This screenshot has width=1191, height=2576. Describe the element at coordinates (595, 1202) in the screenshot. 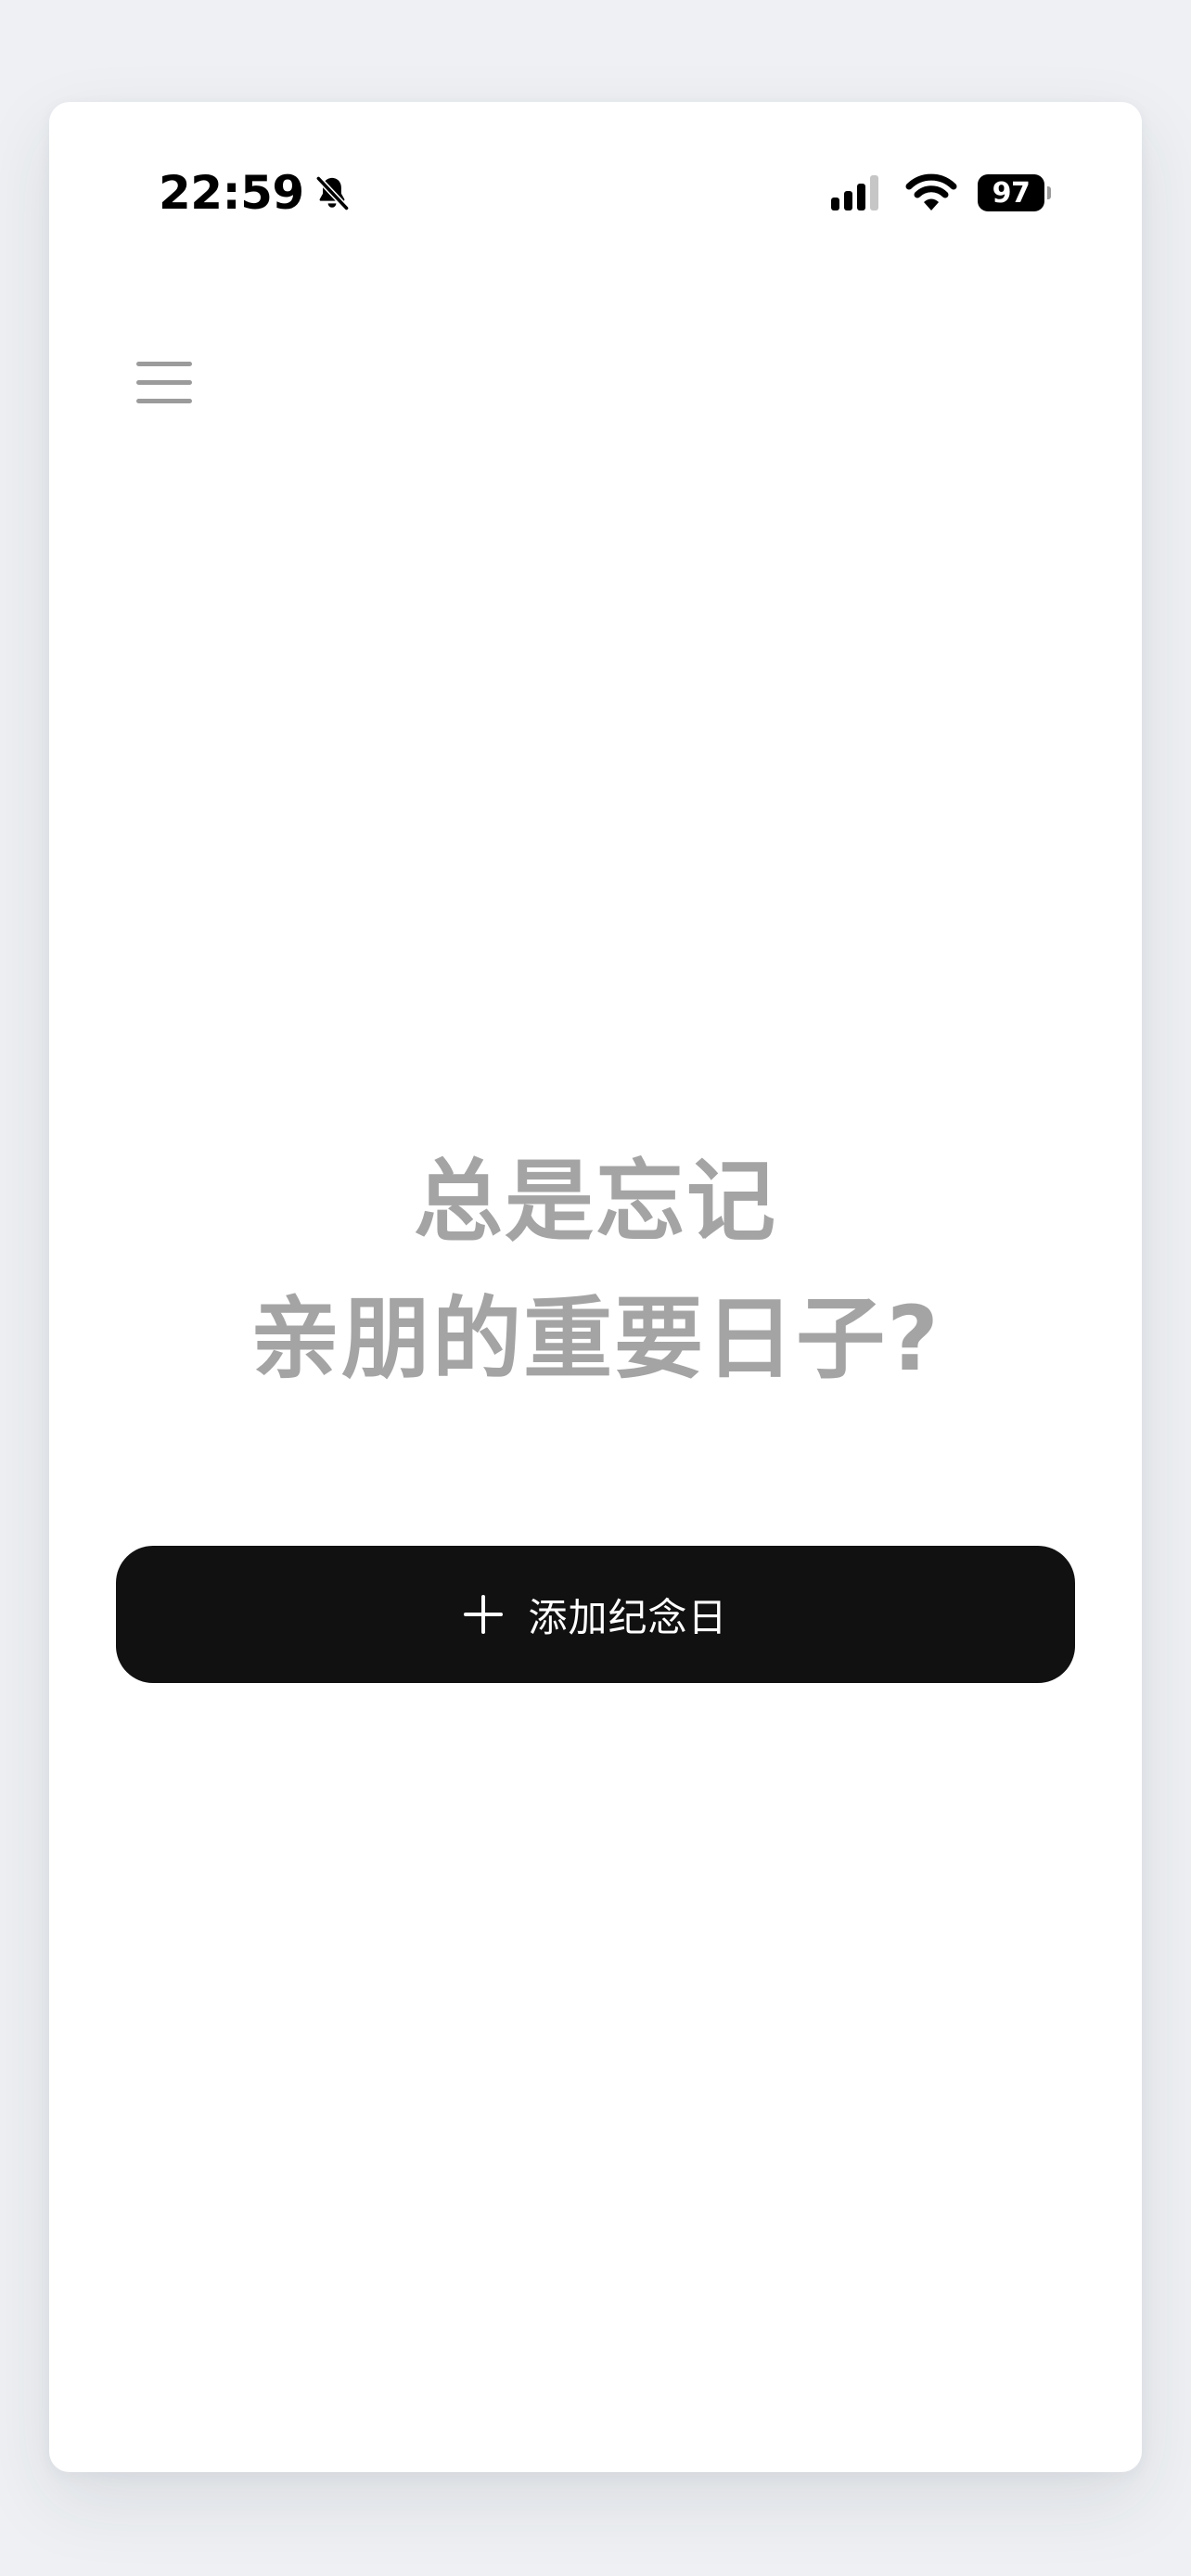

I see `empty-state-line-1: 总是忘记` at that location.